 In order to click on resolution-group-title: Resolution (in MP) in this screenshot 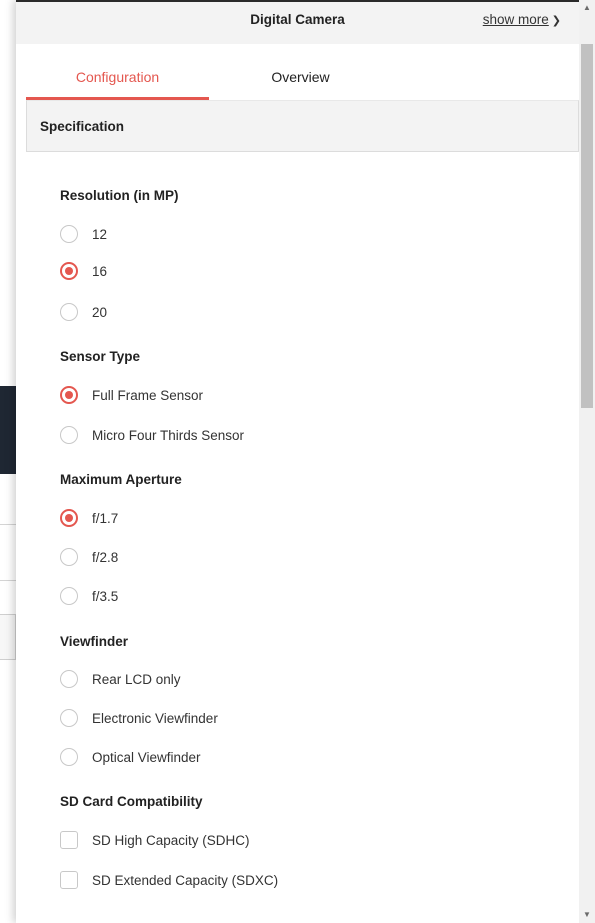, I will do `click(119, 195)`.